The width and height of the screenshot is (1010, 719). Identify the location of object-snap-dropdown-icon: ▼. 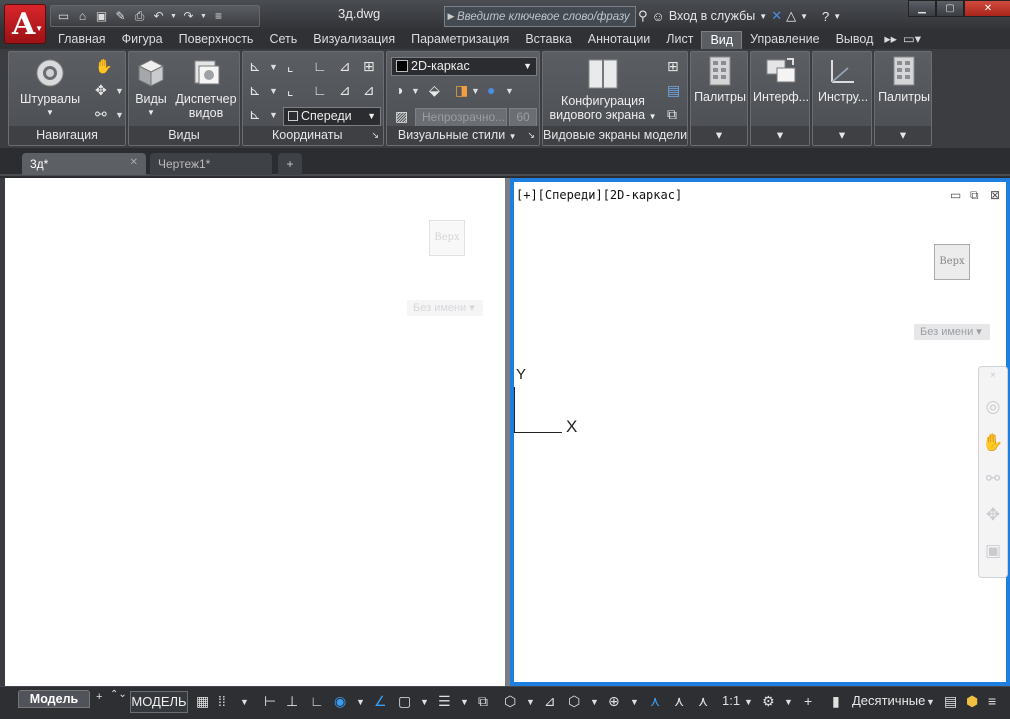
(424, 702).